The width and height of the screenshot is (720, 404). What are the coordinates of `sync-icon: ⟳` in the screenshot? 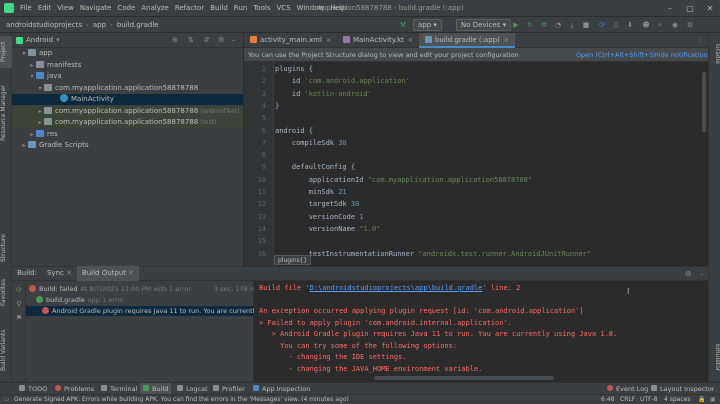 It's located at (602, 25).